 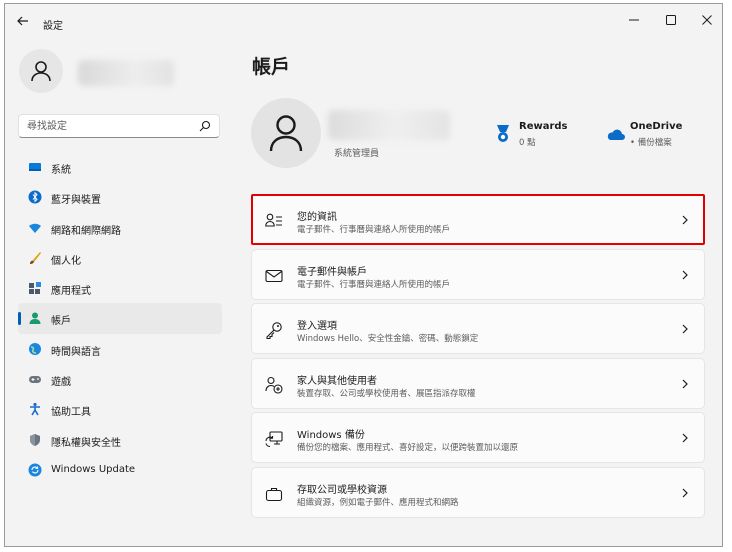 I want to click on search-input, so click(x=112, y=126).